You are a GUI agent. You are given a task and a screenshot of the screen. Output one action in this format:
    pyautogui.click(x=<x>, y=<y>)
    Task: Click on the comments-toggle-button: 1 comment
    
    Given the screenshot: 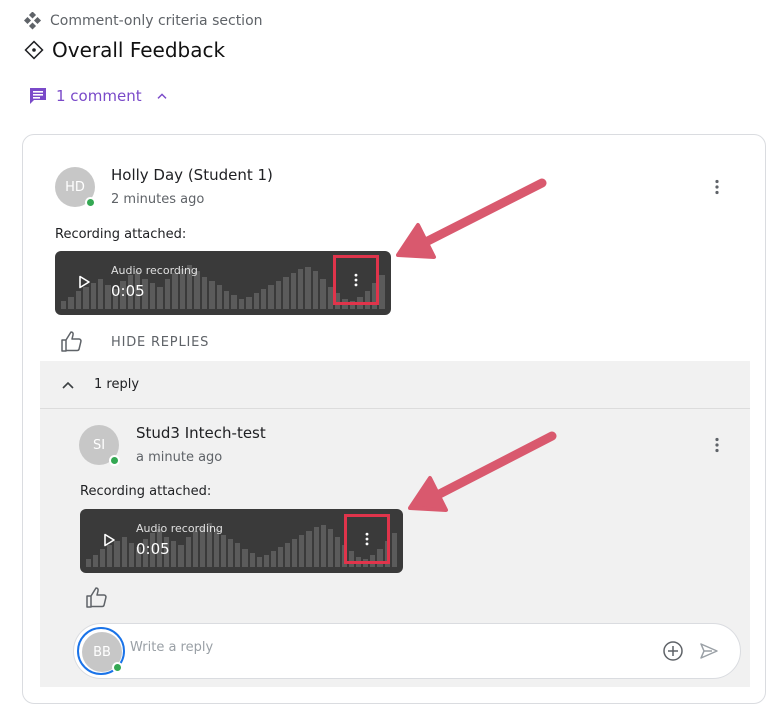 What is the action you would take?
    pyautogui.click(x=99, y=96)
    